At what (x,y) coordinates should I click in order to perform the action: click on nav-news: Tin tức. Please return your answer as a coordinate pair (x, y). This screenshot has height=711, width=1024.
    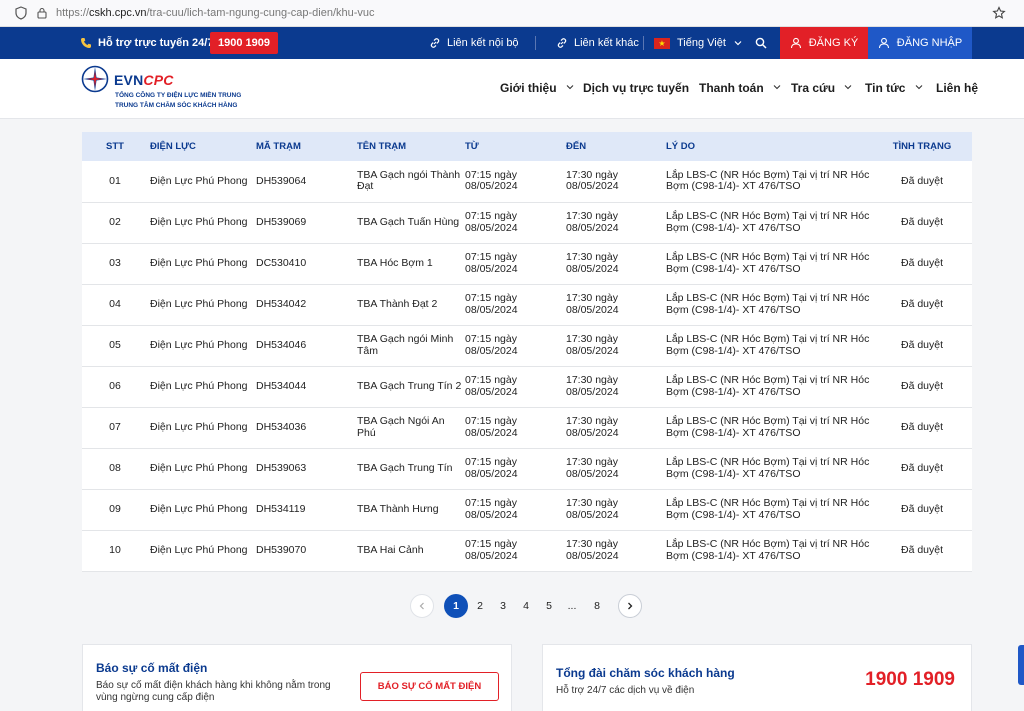
    Looking at the image, I should click on (894, 88).